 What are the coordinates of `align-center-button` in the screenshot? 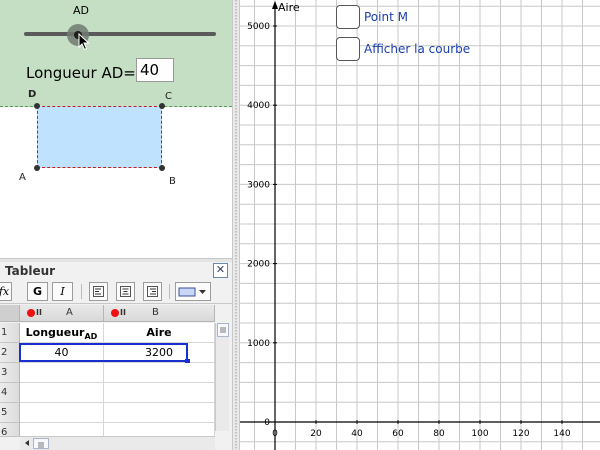 It's located at (125, 291).